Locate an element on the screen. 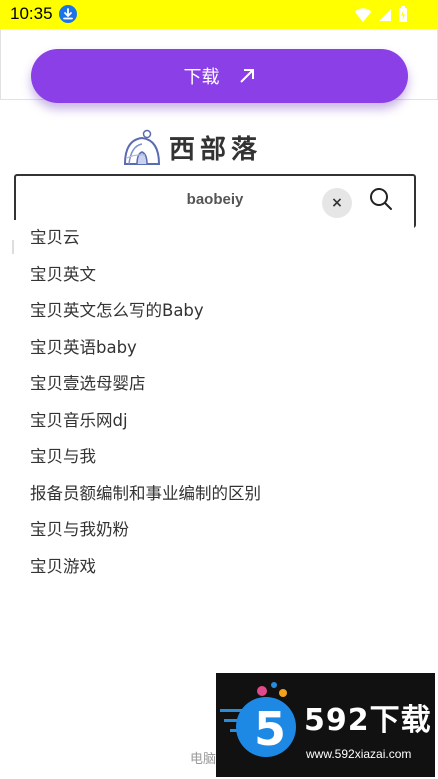 The width and height of the screenshot is (438, 779). igloo-logo-icon is located at coordinates (142, 147).